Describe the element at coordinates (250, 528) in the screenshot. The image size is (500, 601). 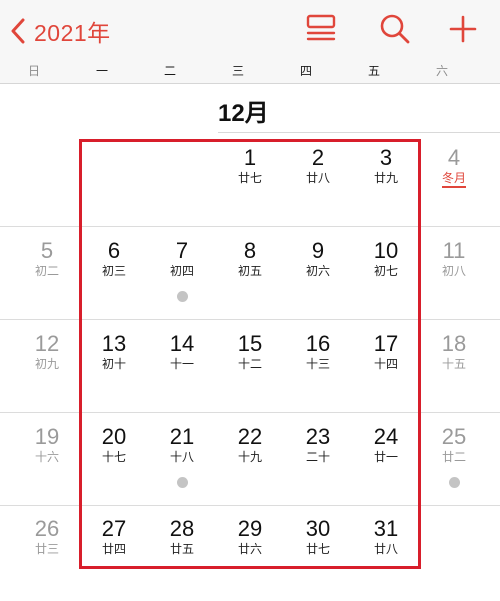
I see `day-number: 29` at that location.